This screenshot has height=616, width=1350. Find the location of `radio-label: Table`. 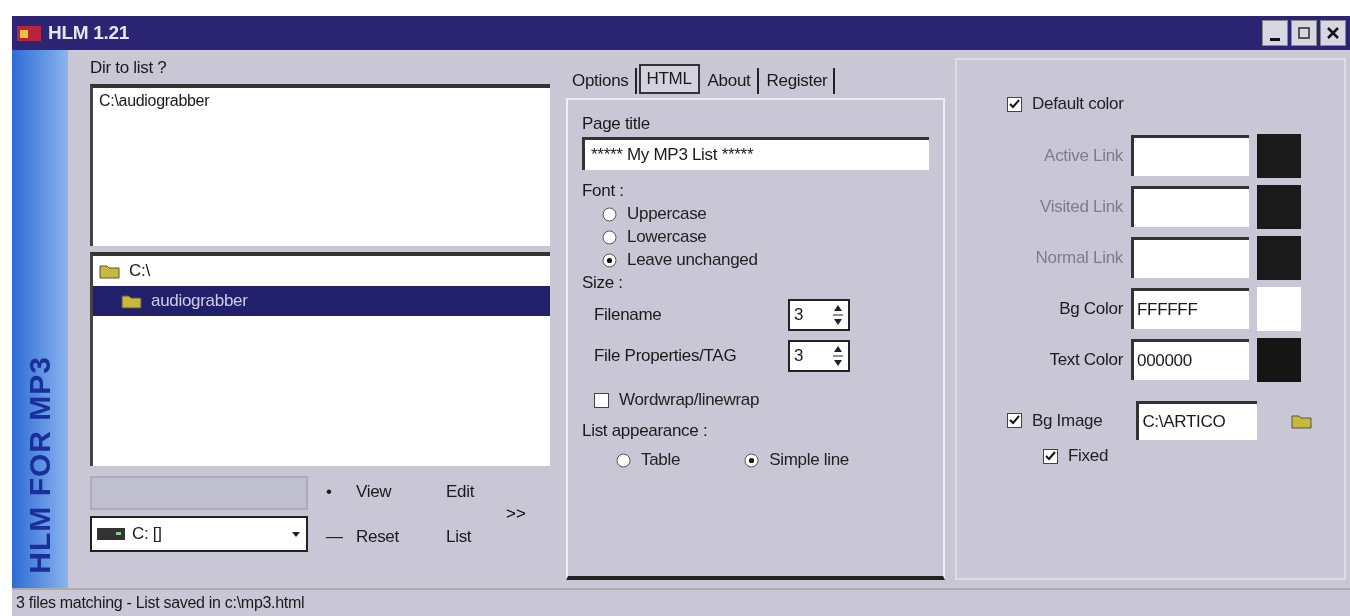

radio-label: Table is located at coordinates (661, 460).